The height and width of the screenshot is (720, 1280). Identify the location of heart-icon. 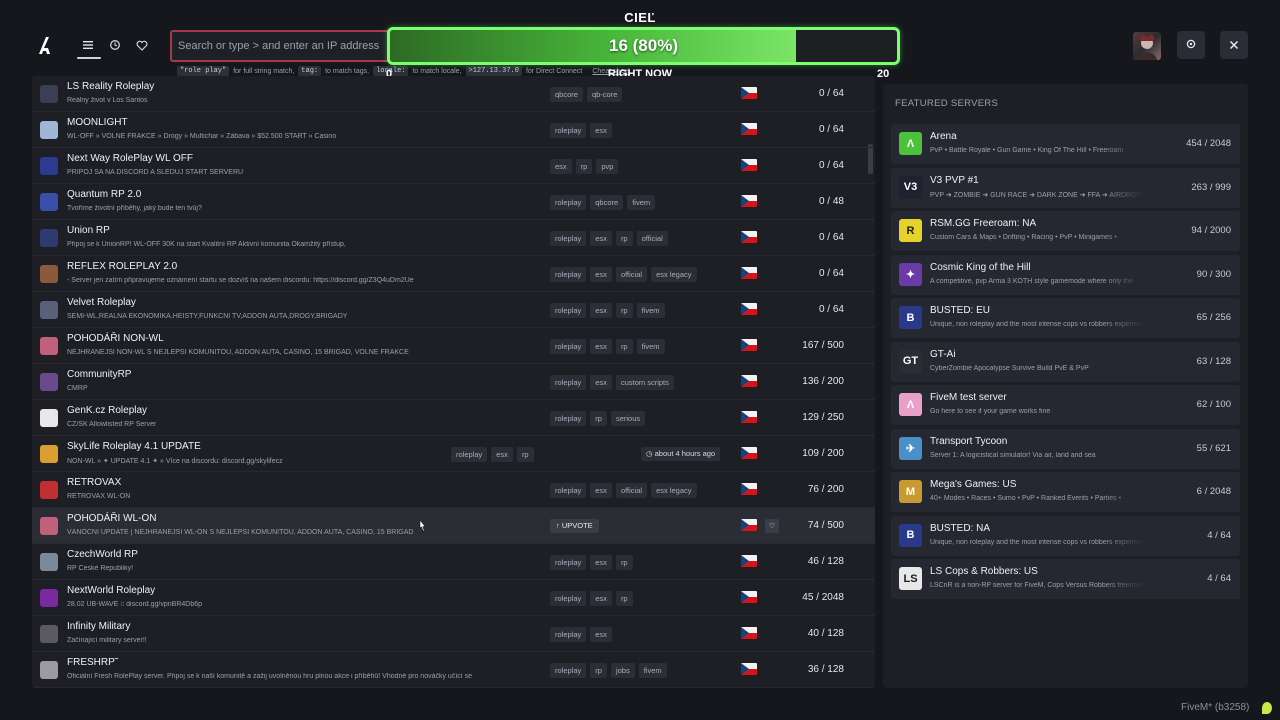
(142, 45).